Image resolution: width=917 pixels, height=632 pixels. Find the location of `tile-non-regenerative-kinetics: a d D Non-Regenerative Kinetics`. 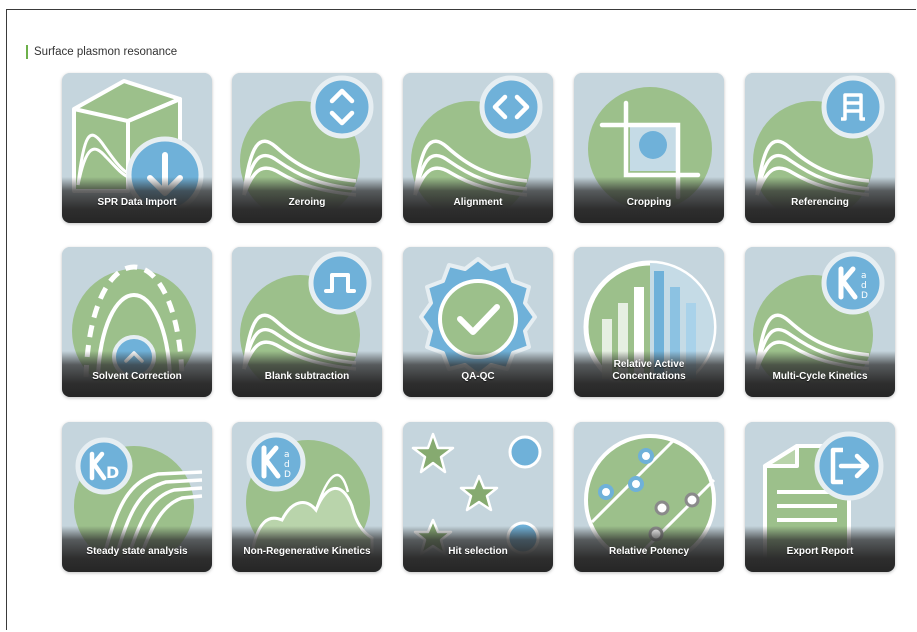

tile-non-regenerative-kinetics: a d D Non-Regenerative Kinetics is located at coordinates (307, 497).